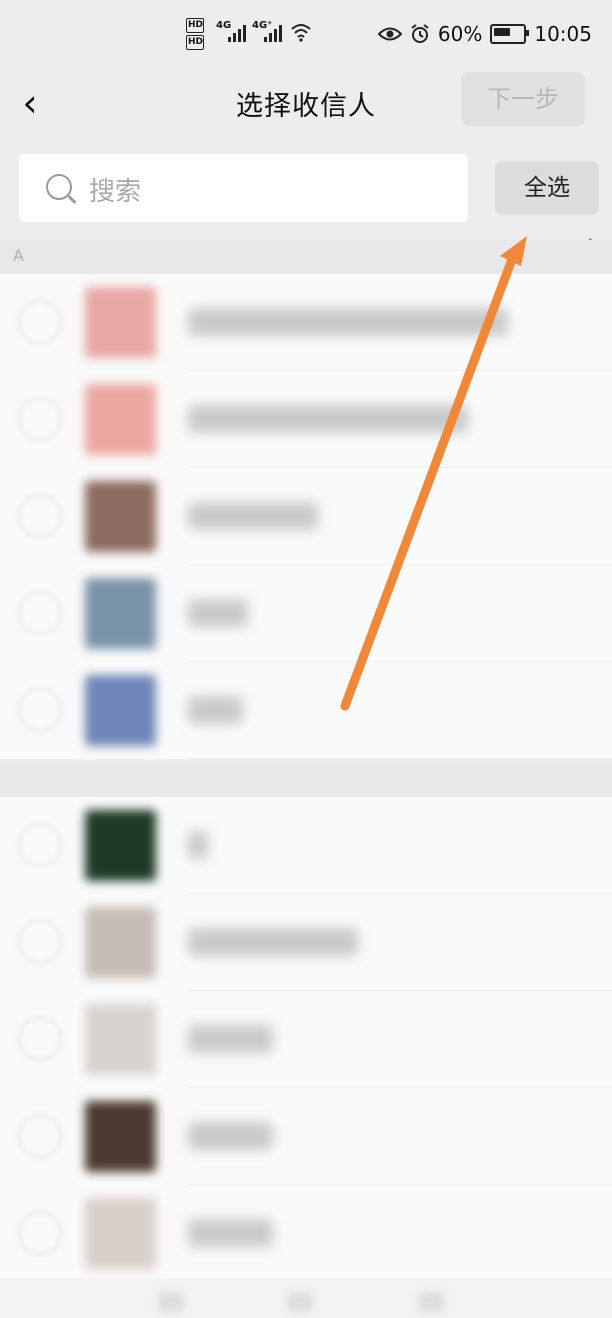 Image resolution: width=612 pixels, height=1318 pixels. Describe the element at coordinates (171, 1302) in the screenshot. I see `nav-back-icon` at that location.